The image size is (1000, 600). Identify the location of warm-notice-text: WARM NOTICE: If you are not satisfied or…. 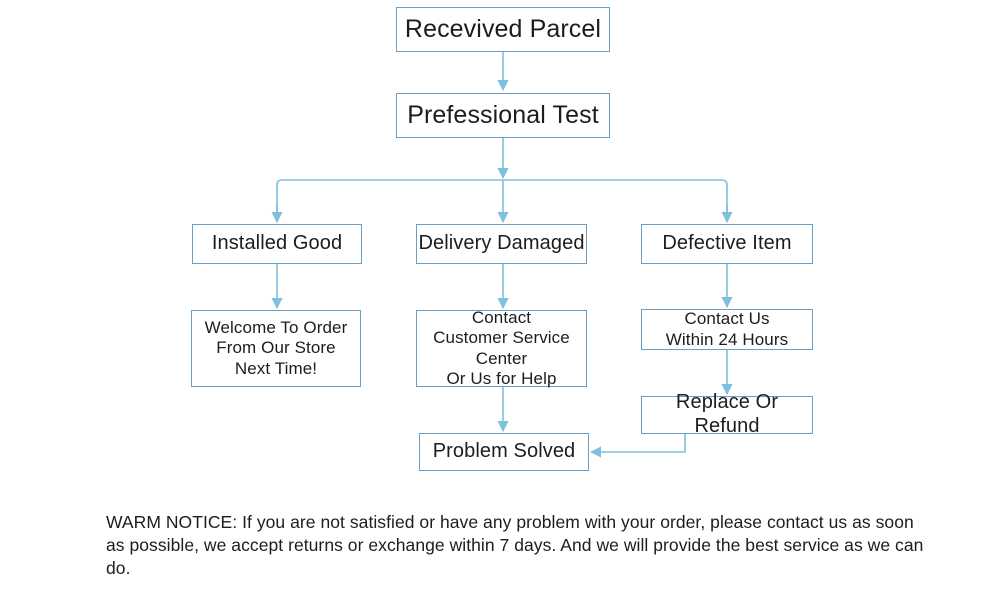
(515, 545).